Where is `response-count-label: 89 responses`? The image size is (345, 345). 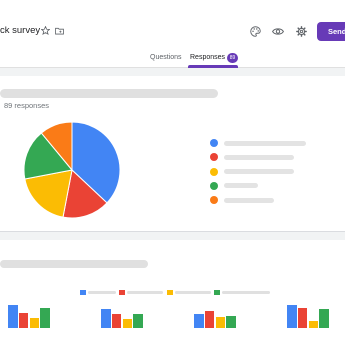 response-count-label: 89 responses is located at coordinates (27, 105).